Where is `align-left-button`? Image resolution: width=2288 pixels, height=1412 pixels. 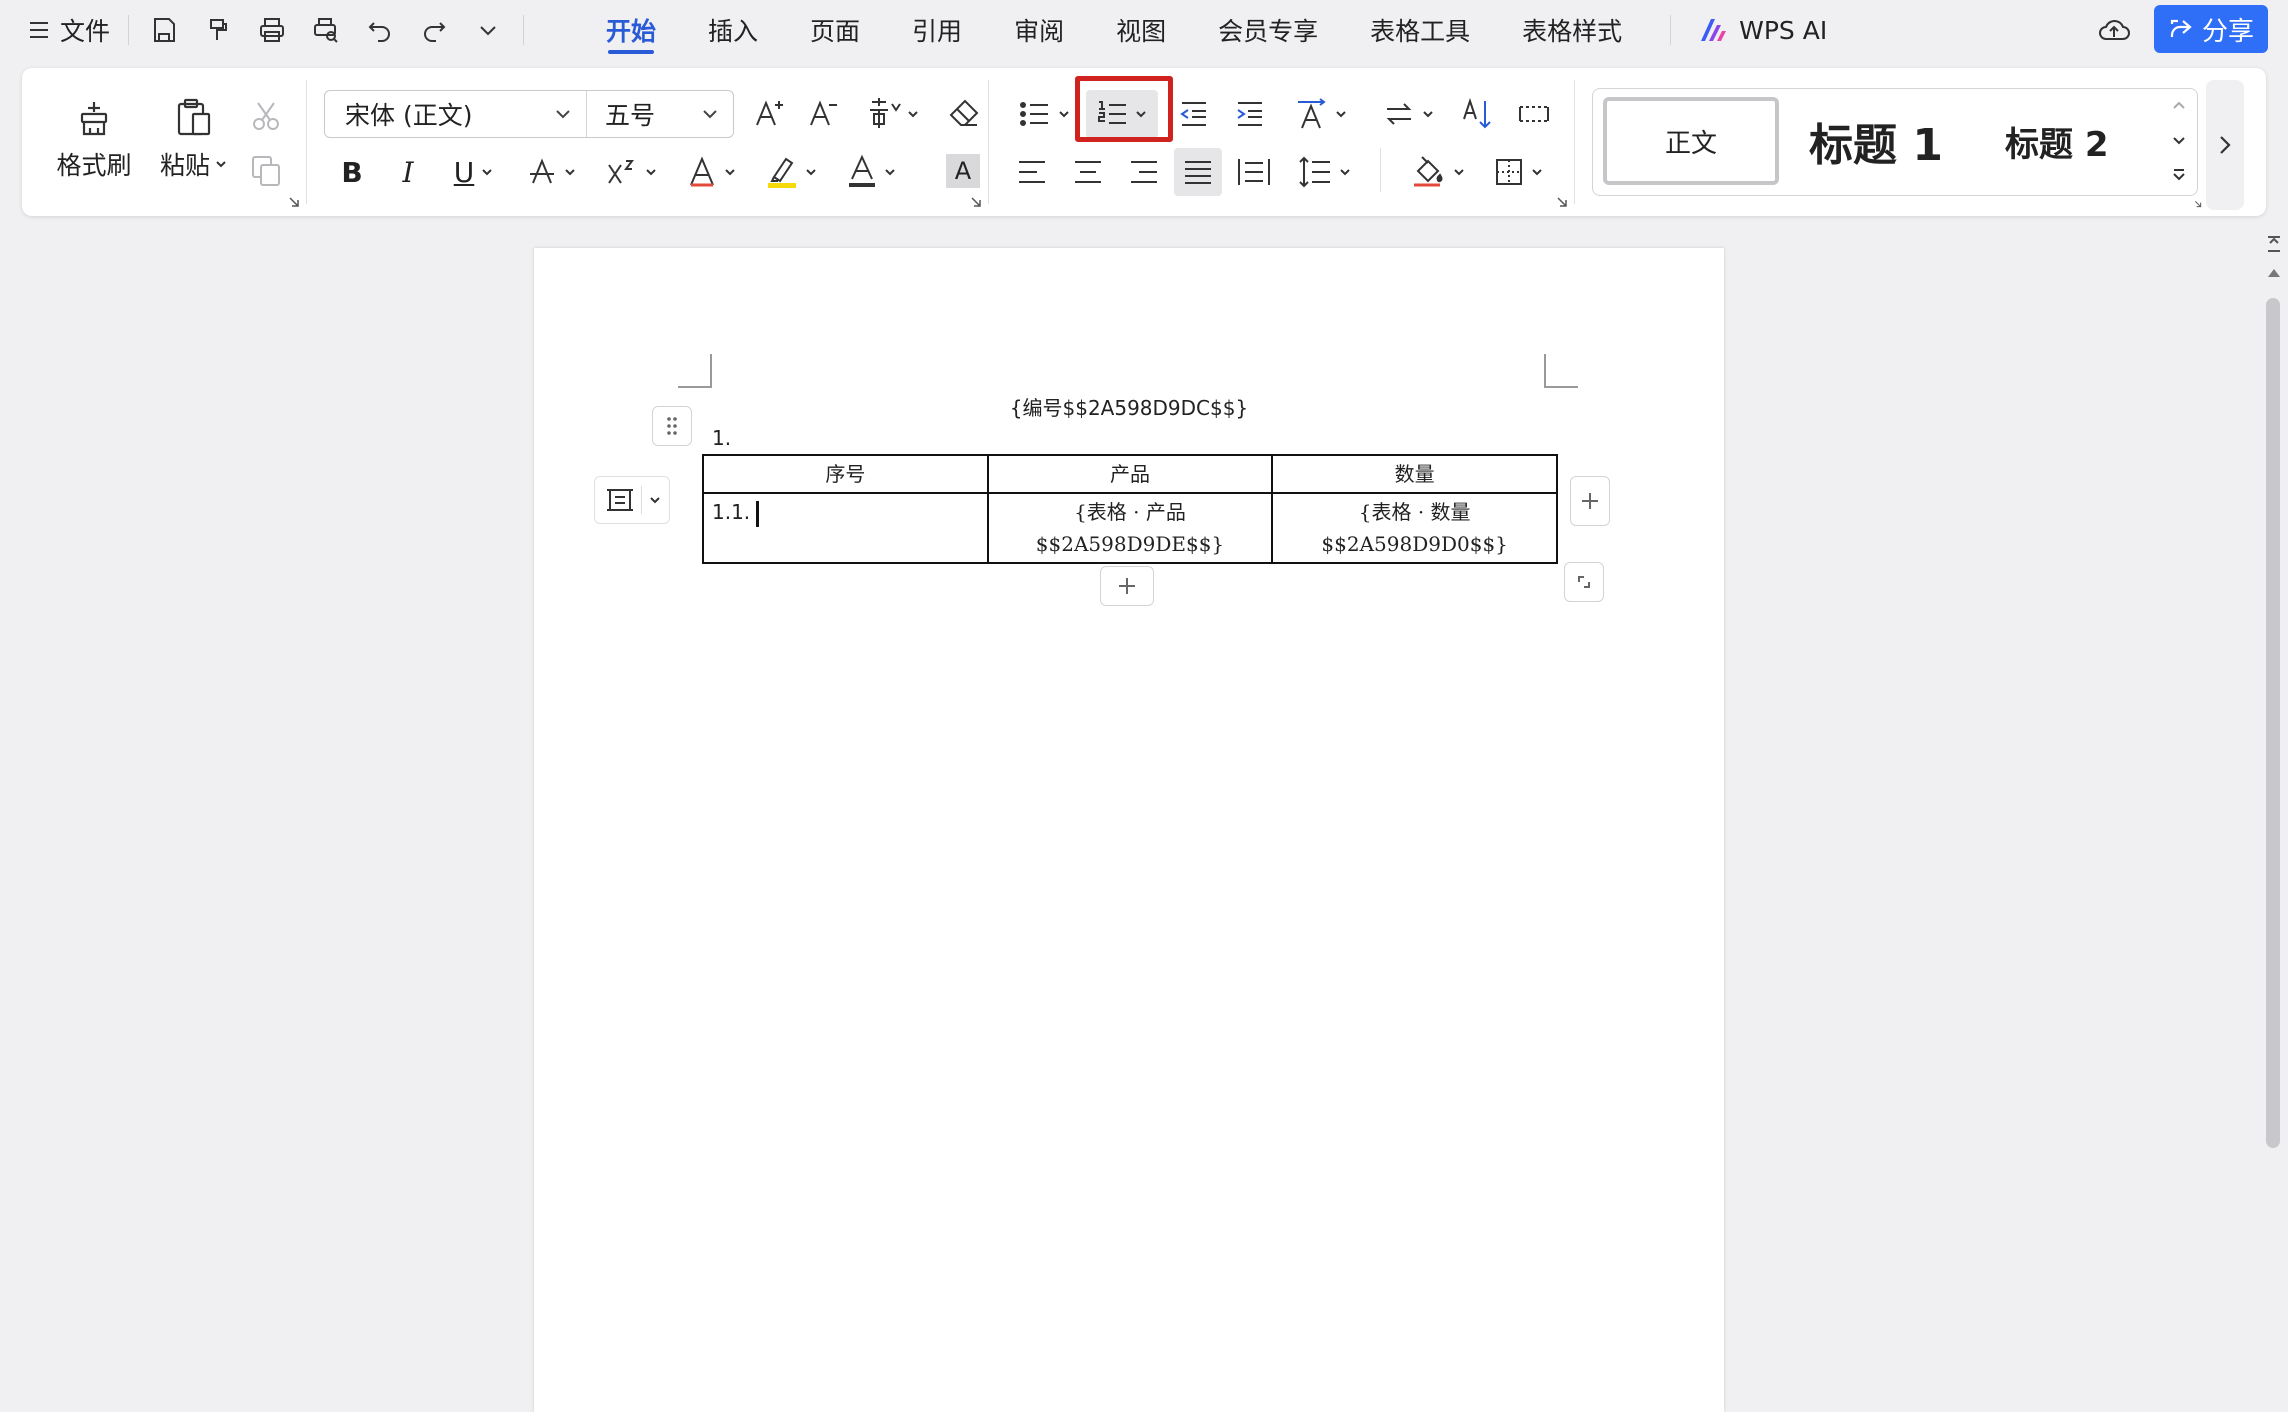
align-left-button is located at coordinates (1032, 172).